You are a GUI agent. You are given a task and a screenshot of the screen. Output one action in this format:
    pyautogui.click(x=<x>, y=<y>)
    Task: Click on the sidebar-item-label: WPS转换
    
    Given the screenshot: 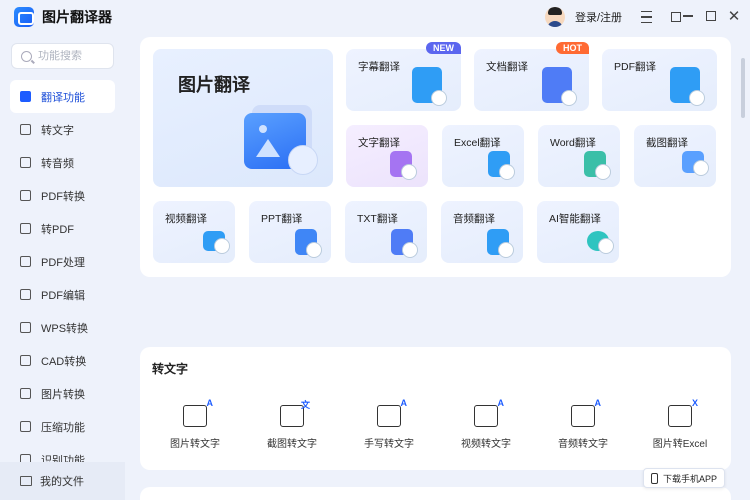 What is the action you would take?
    pyautogui.click(x=65, y=328)
    